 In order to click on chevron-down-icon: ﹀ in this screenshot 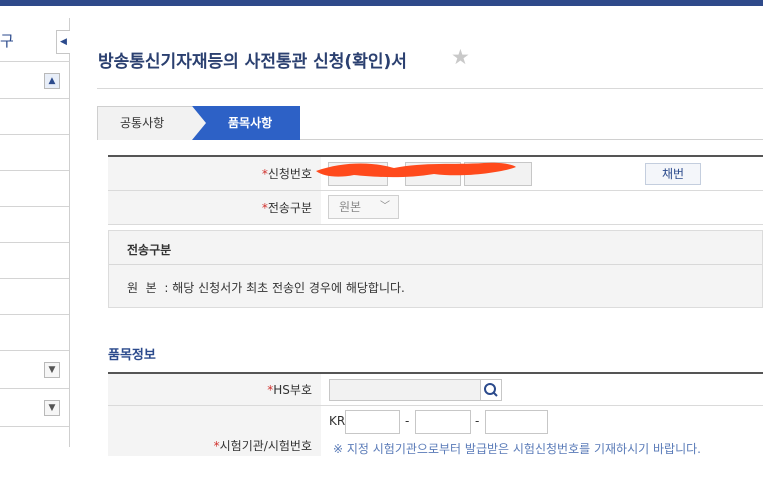, I will do `click(385, 206)`.